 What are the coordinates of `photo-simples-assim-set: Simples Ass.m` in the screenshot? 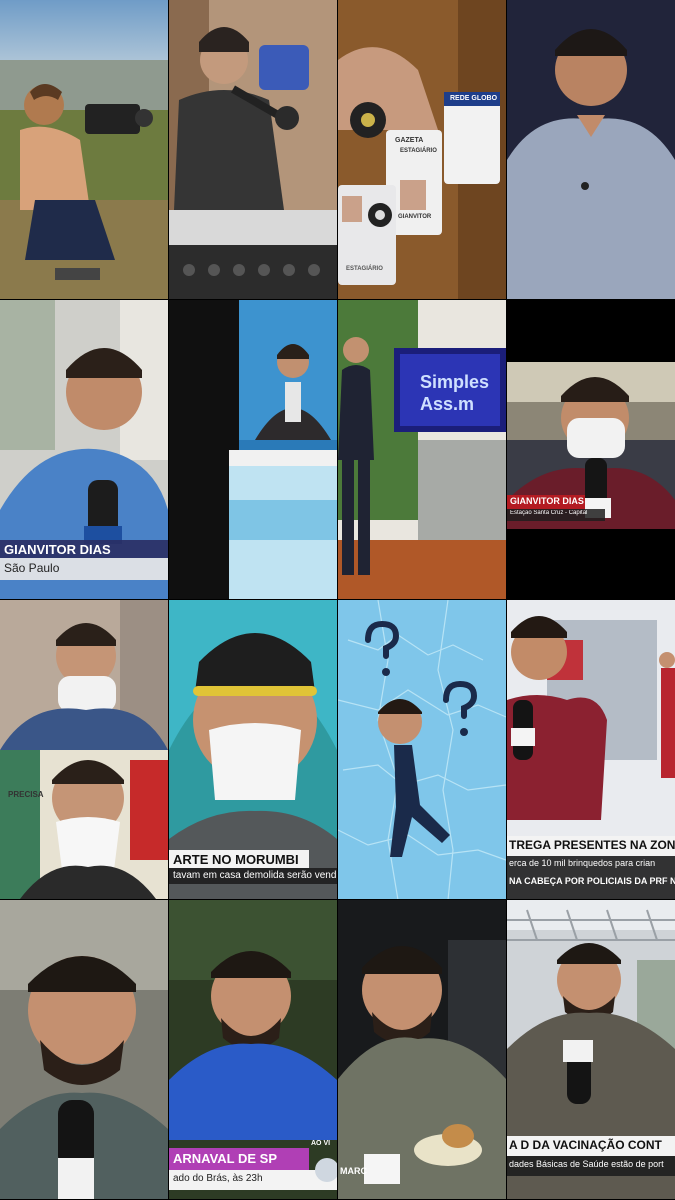 It's located at (422, 449).